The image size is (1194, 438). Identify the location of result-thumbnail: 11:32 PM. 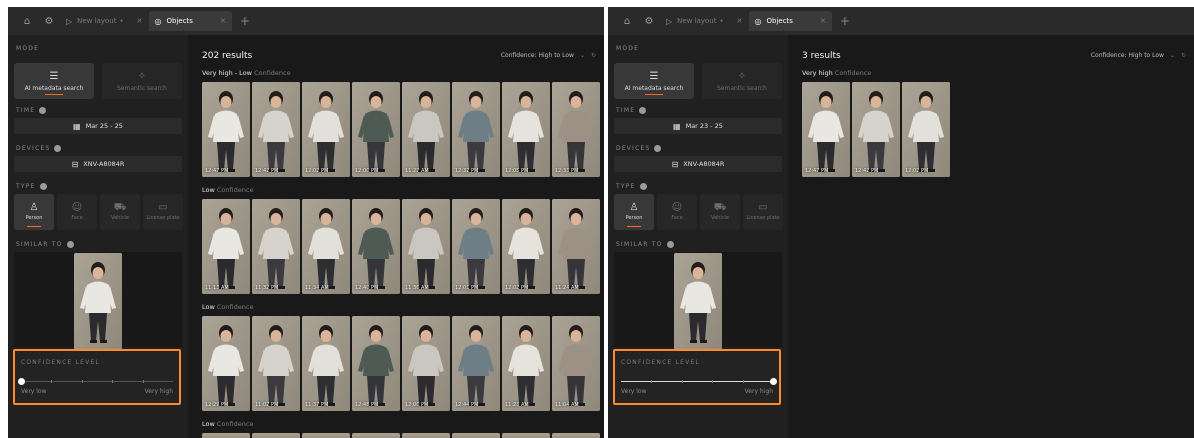
(276, 246).